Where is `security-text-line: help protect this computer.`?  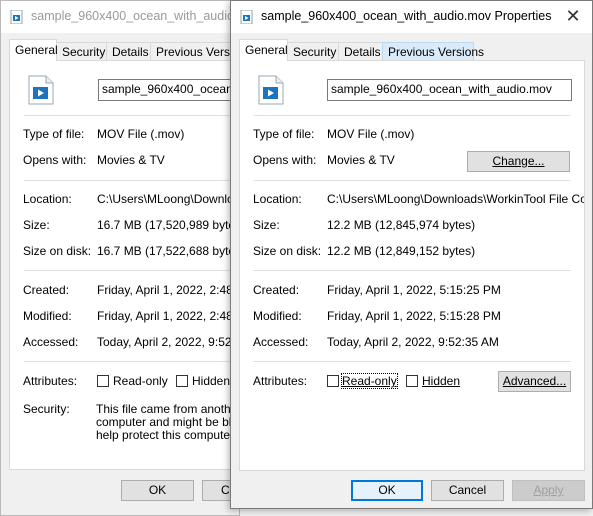
security-text-line: help protect this computer. is located at coordinates (166, 435).